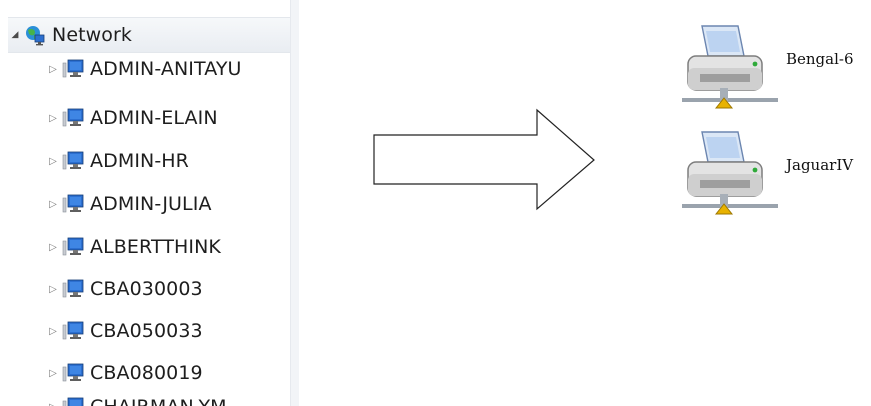  Describe the element at coordinates (155, 247) in the screenshot. I see `tree-item-label: ALBERTTHINK` at that location.